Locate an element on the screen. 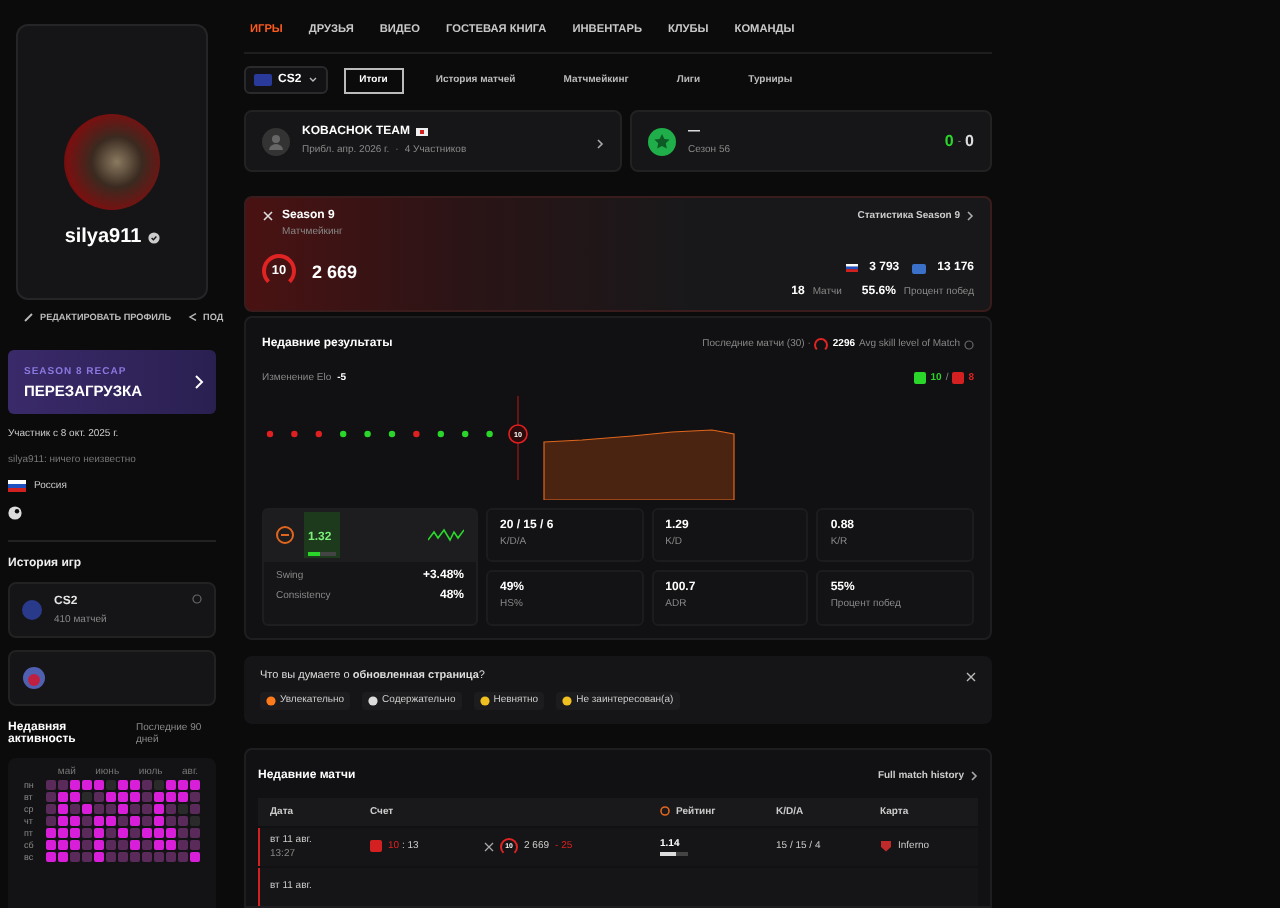 Image resolution: width=1280 pixels, height=908 pixels. emblem-icon is located at coordinates (34, 678).